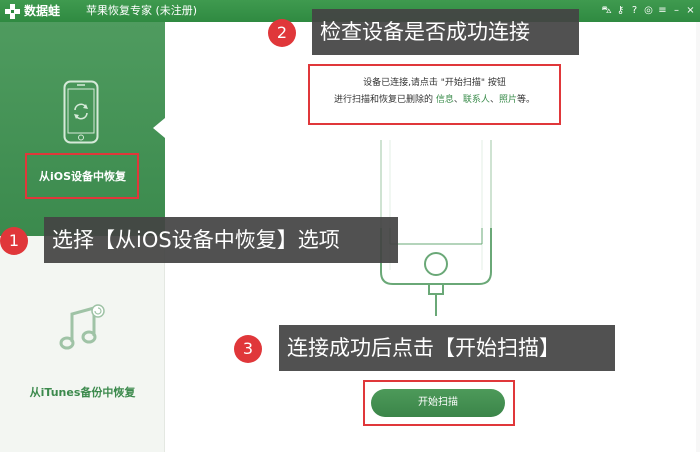  I want to click on annotation-badge-1: 1, so click(14, 241).